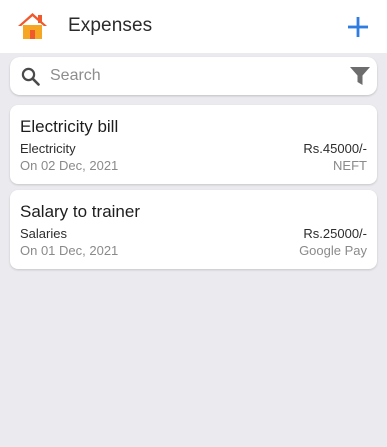 The image size is (387, 447). What do you see at coordinates (335, 233) in the screenshot?
I see `expense-amount: Rs.25000/-` at bounding box center [335, 233].